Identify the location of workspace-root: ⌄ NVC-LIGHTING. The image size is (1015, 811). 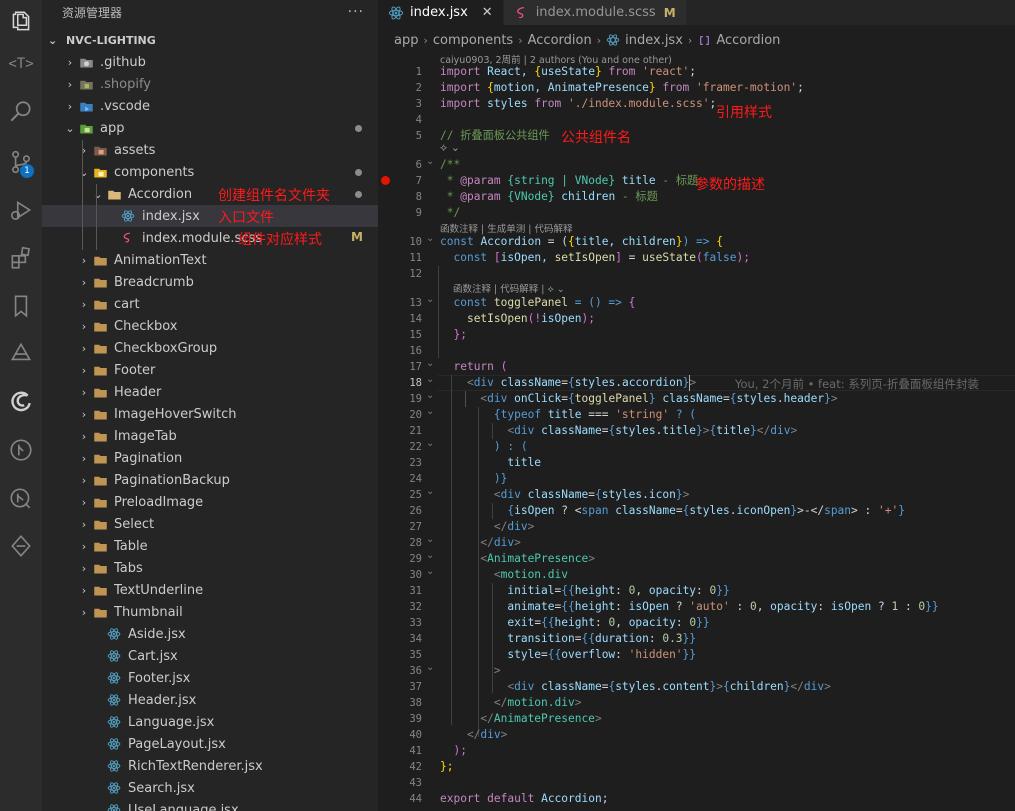
(210, 40).